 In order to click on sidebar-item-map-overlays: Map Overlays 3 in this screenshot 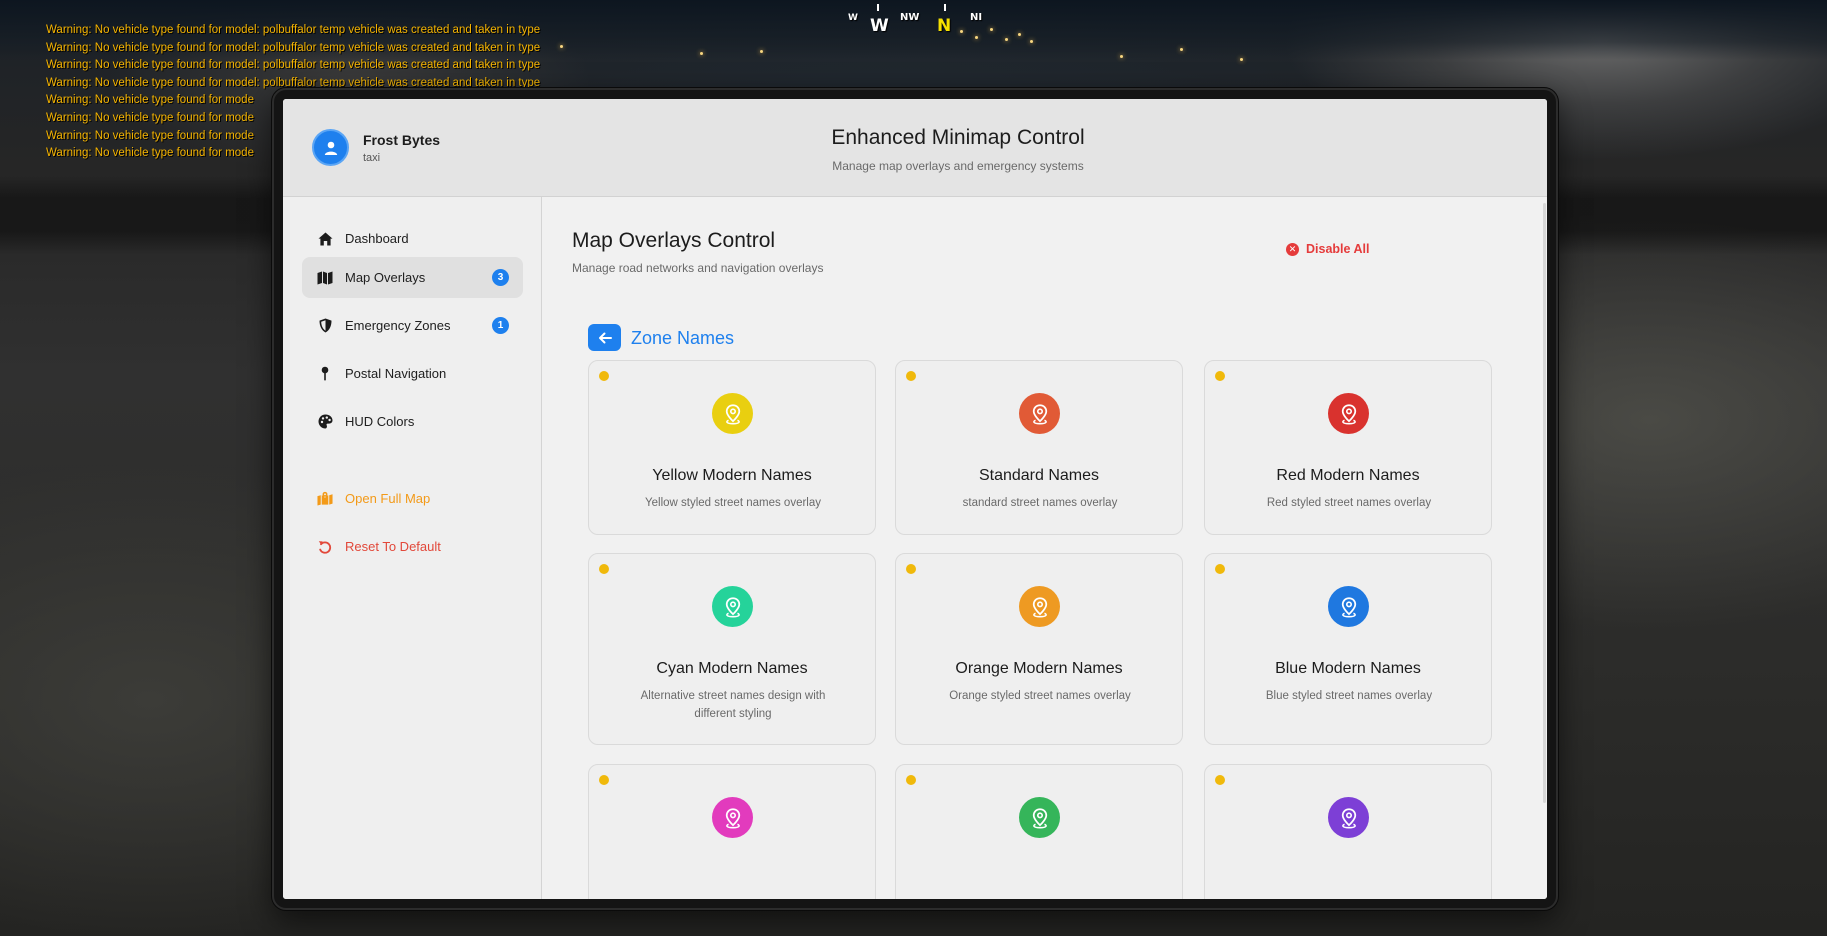, I will do `click(412, 277)`.